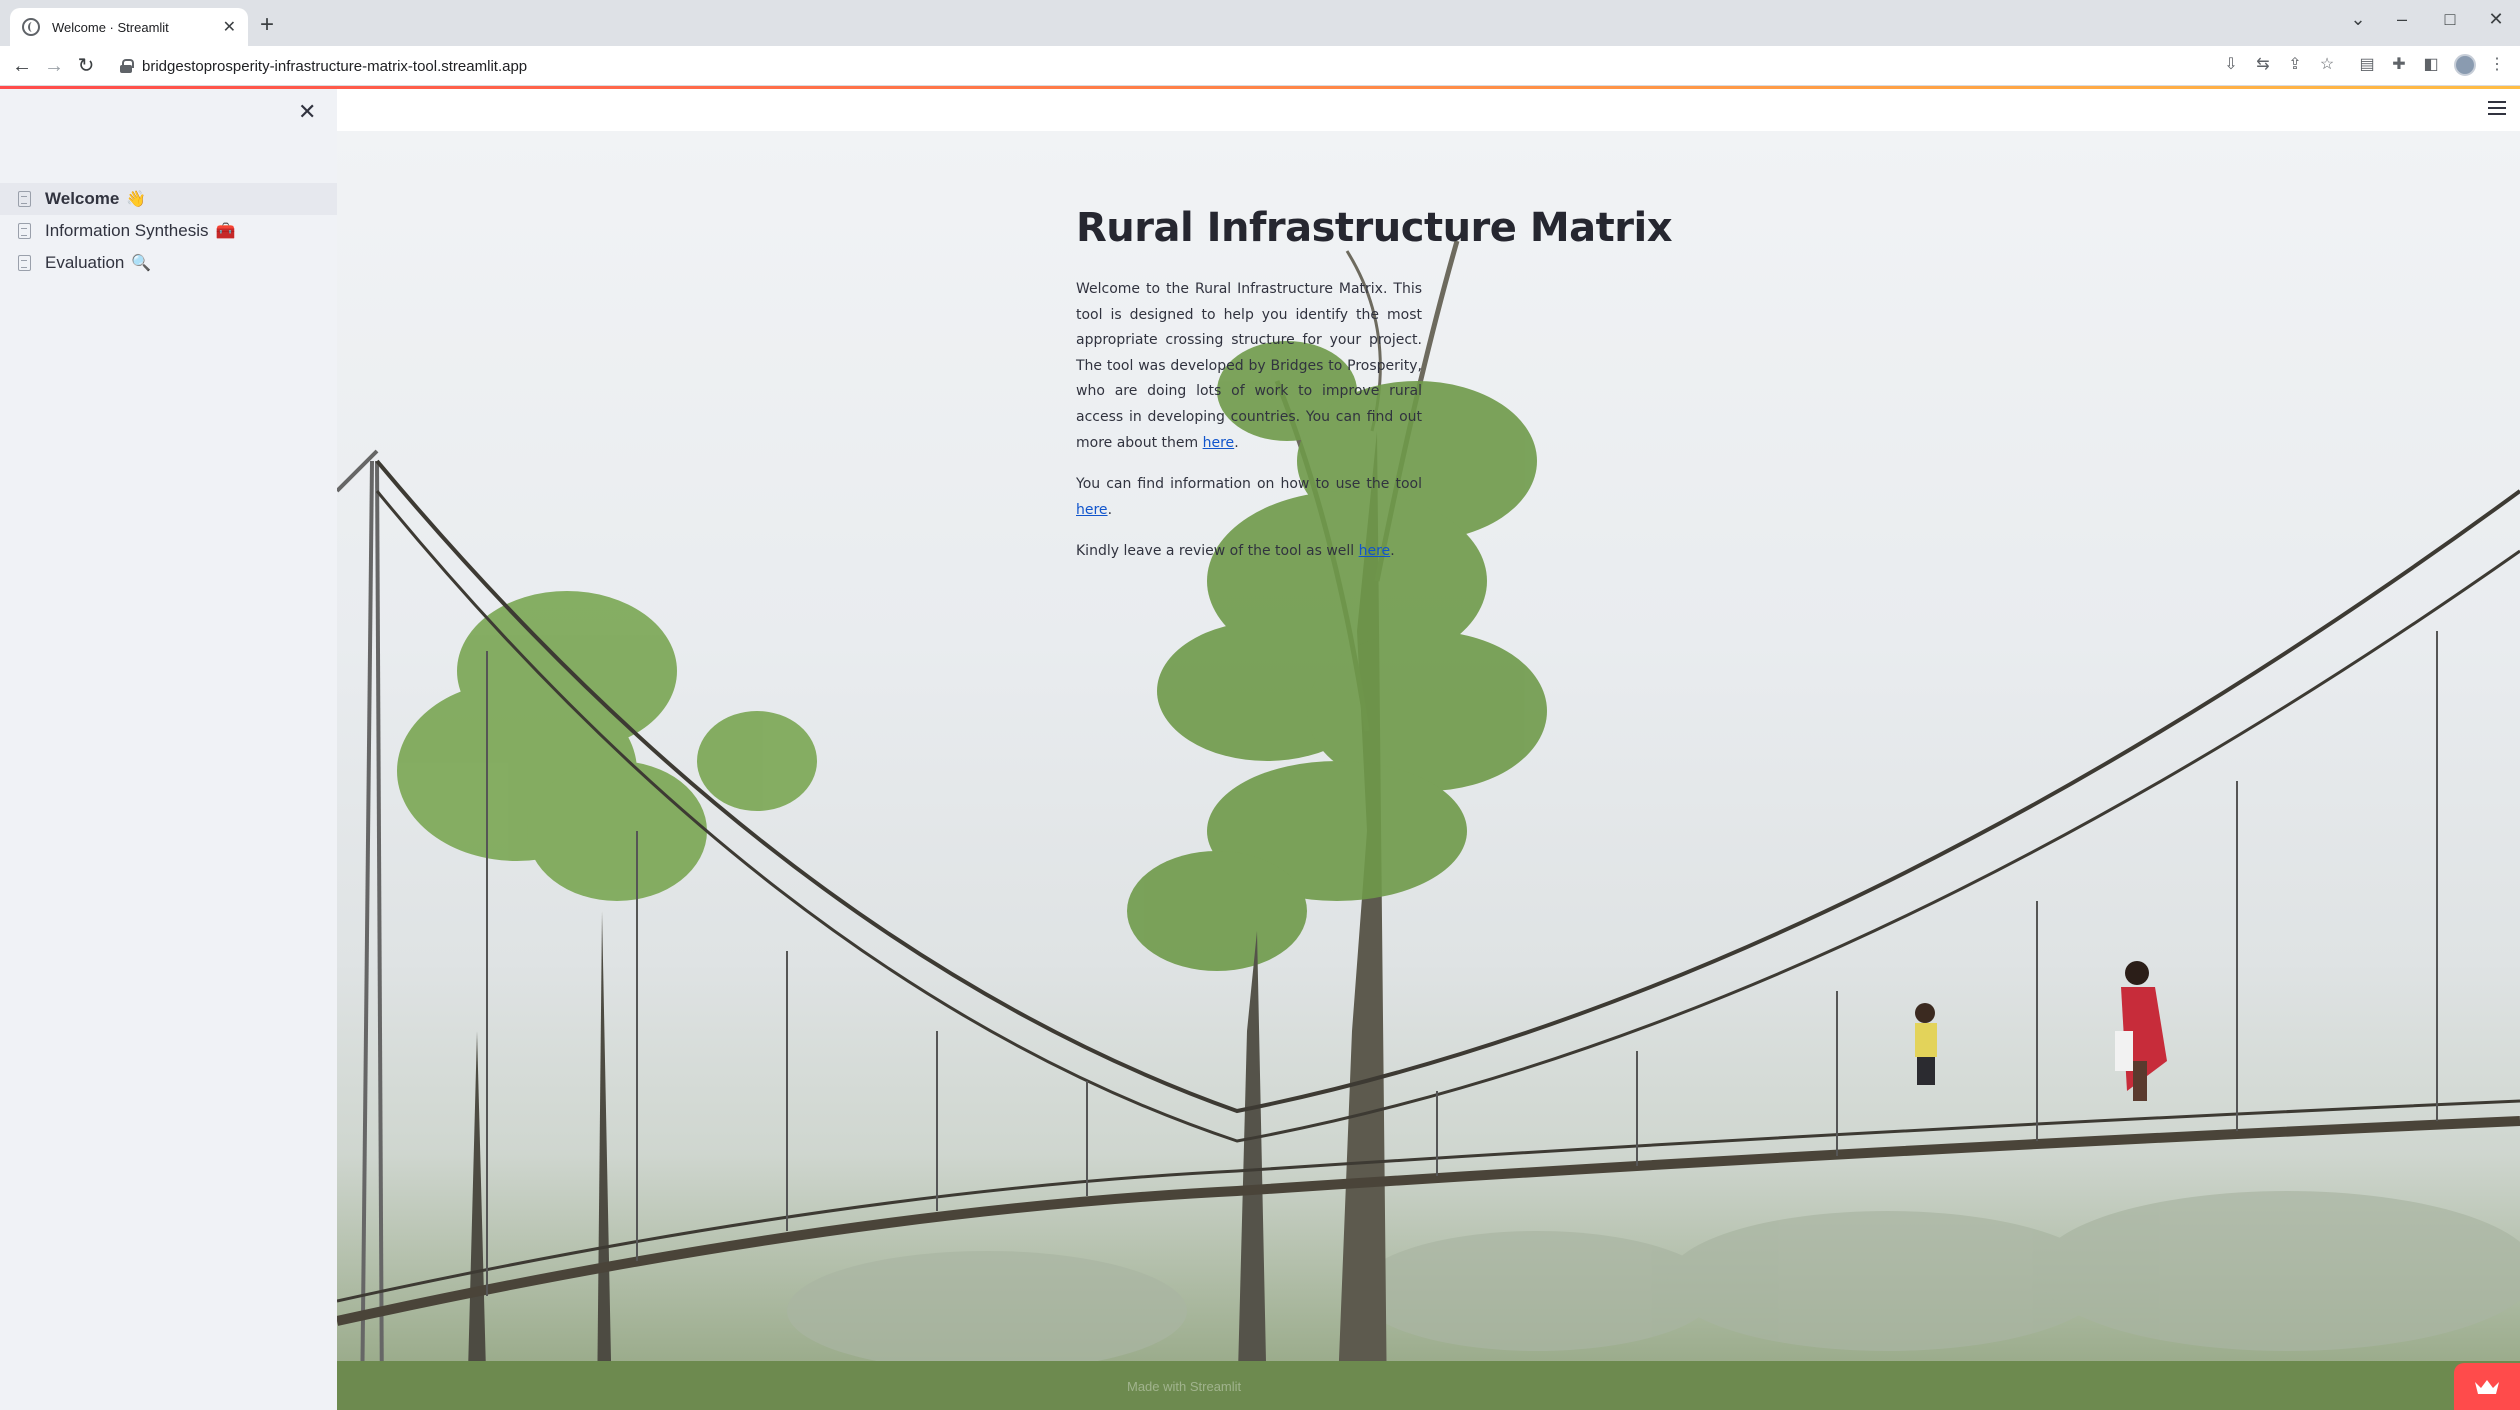 The height and width of the screenshot is (1410, 2520). I want to click on sidebar-item-label: Information Synthesis, so click(127, 230).